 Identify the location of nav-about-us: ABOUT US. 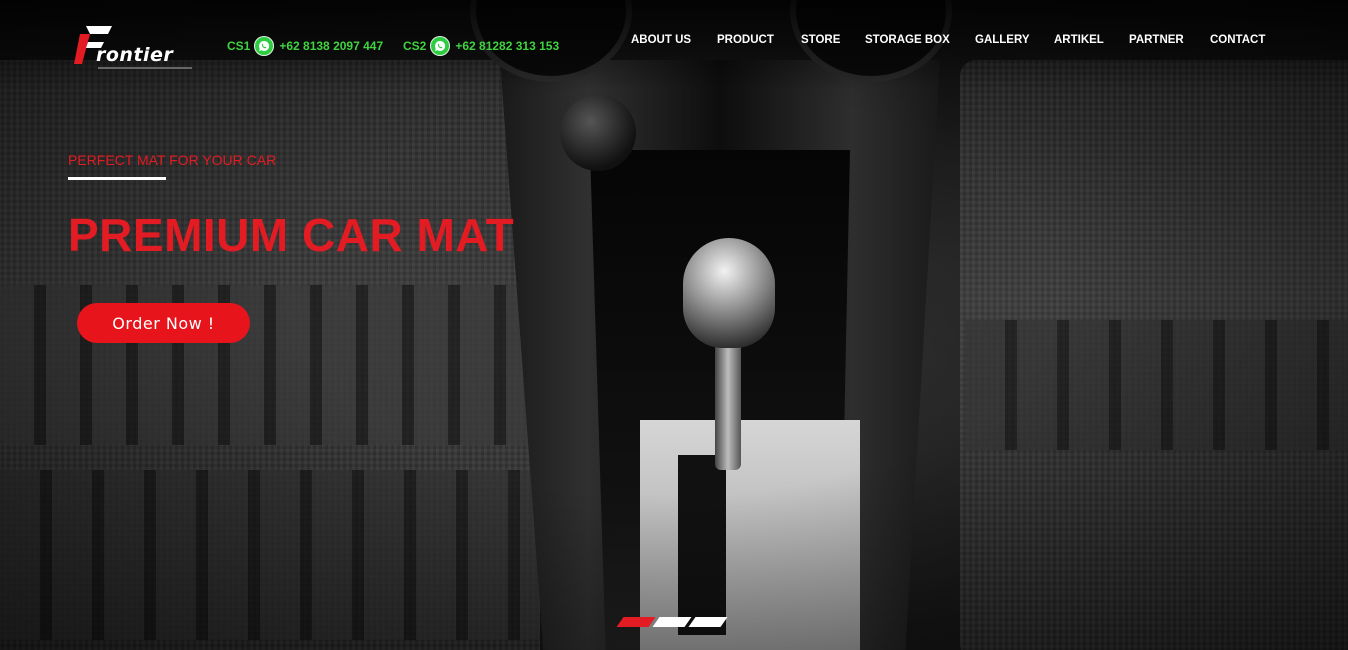
(661, 40).